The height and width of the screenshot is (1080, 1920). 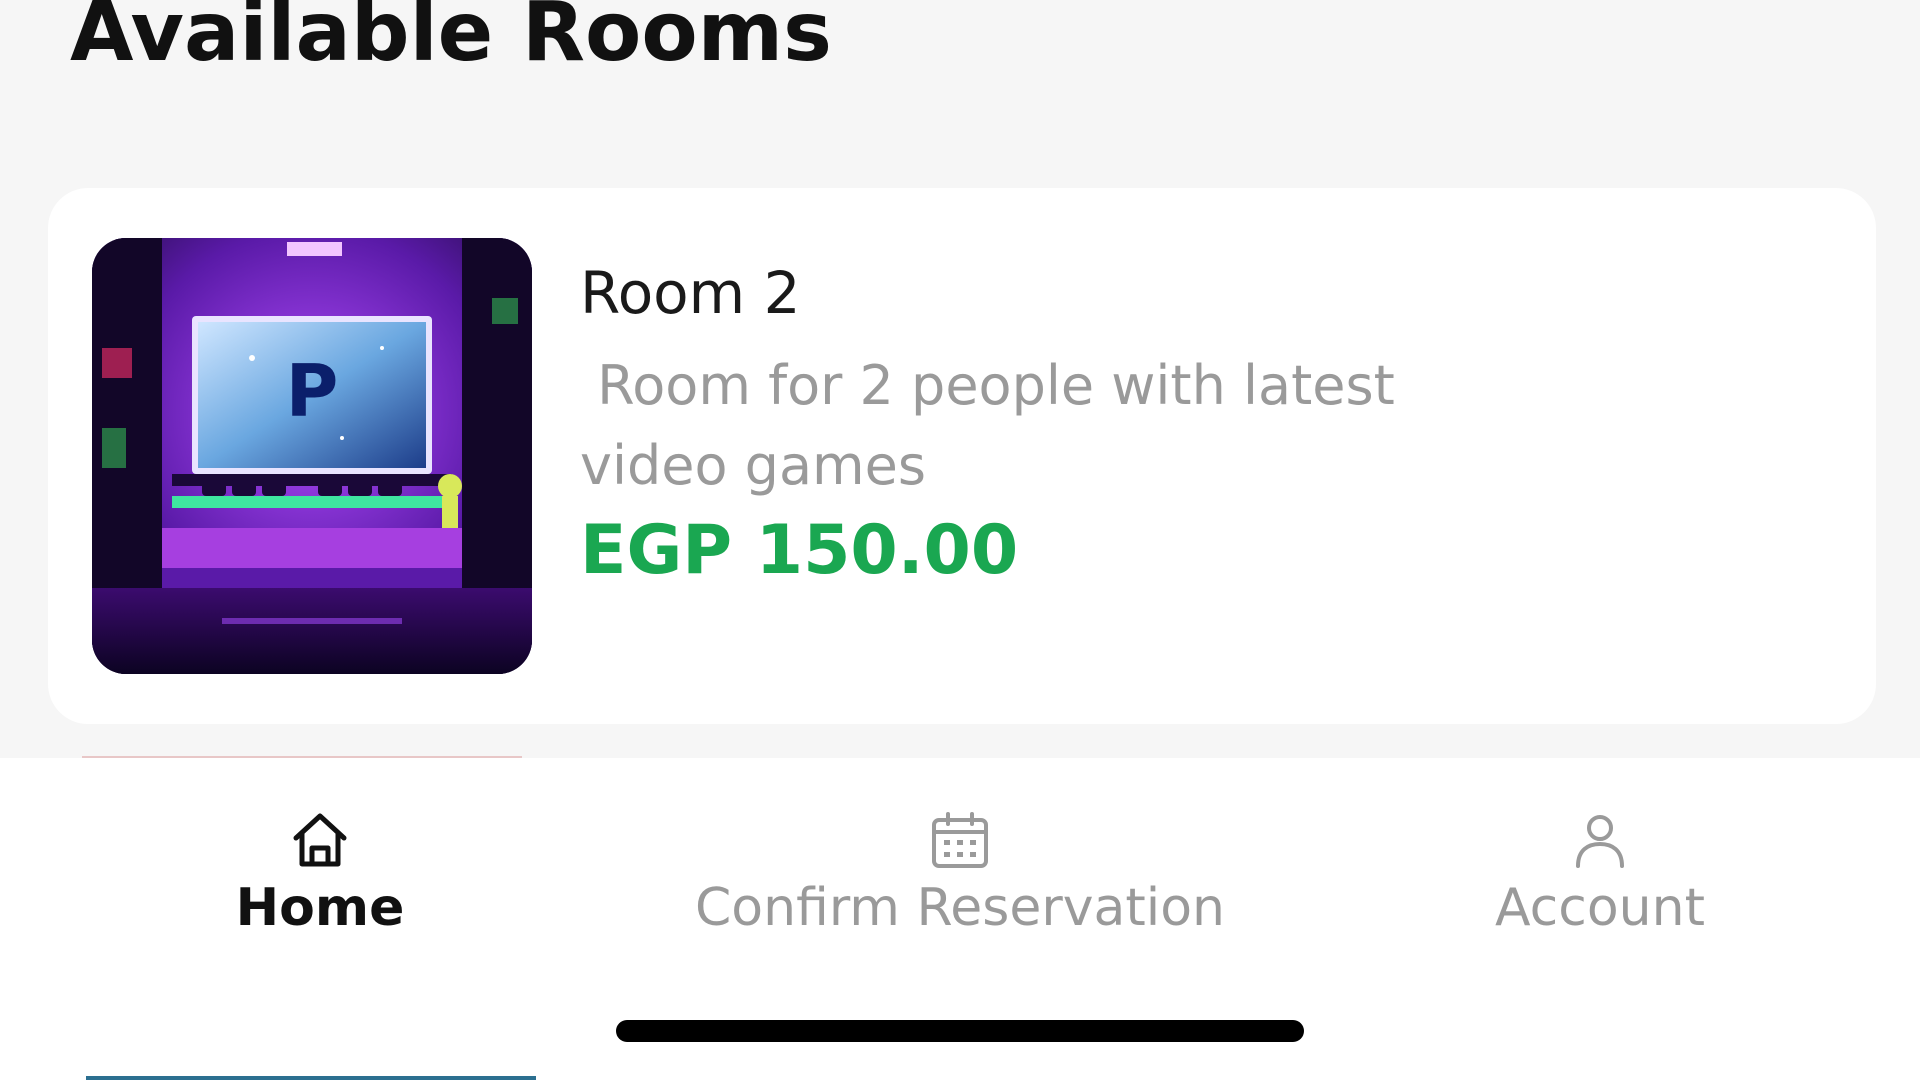 What do you see at coordinates (1600, 840) in the screenshot?
I see `user-icon` at bounding box center [1600, 840].